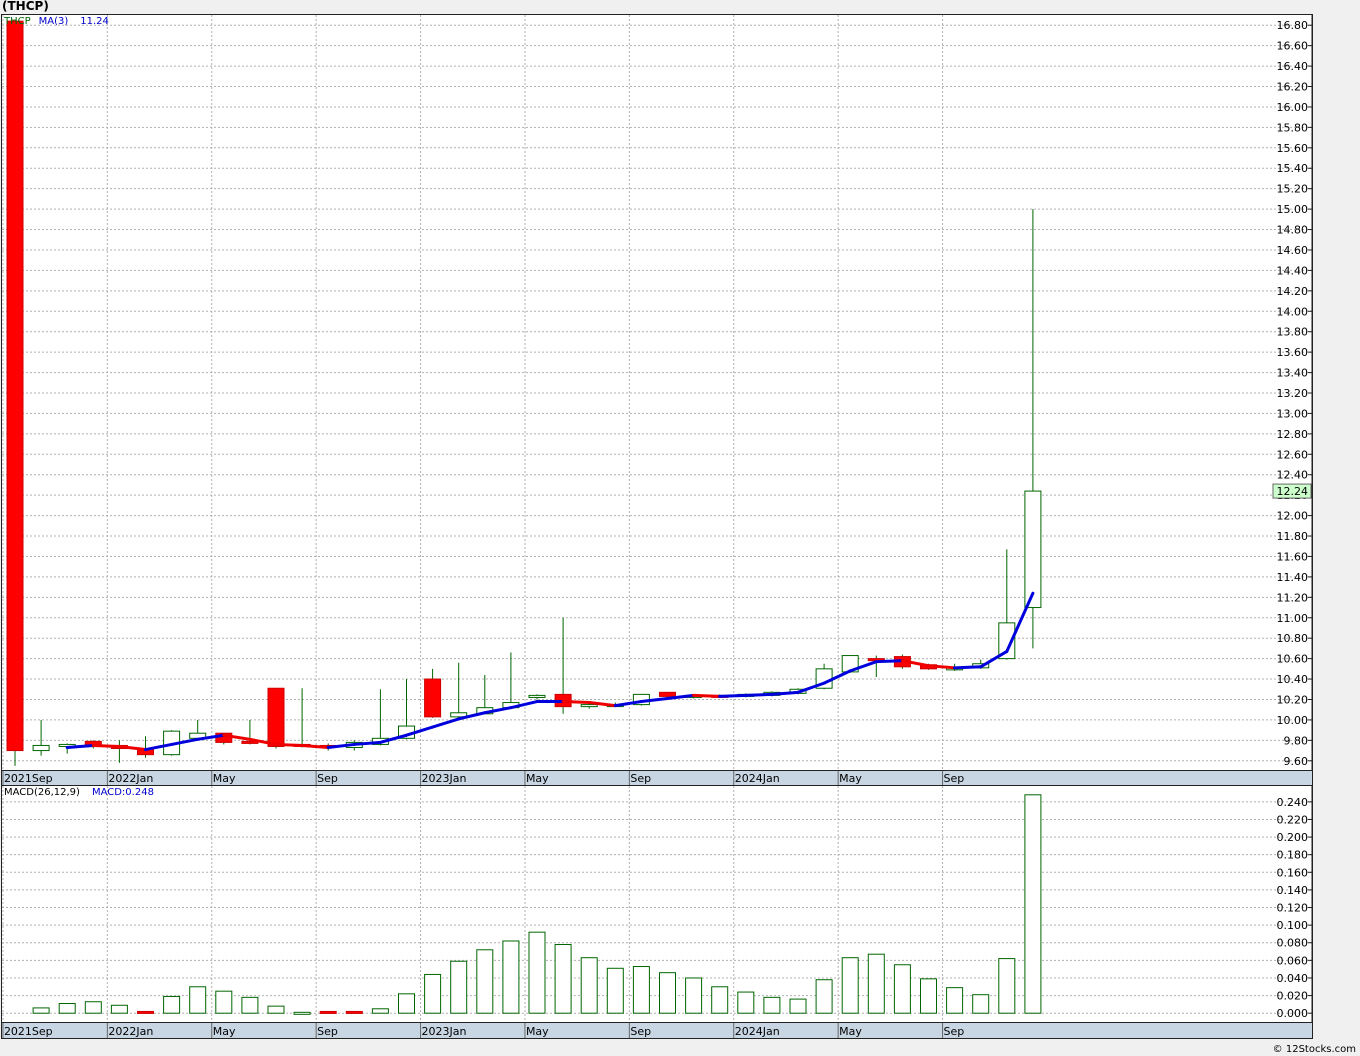 The width and height of the screenshot is (1360, 1056). What do you see at coordinates (1293, 908) in the screenshot?
I see `y-tick-label: 0.120` at bounding box center [1293, 908].